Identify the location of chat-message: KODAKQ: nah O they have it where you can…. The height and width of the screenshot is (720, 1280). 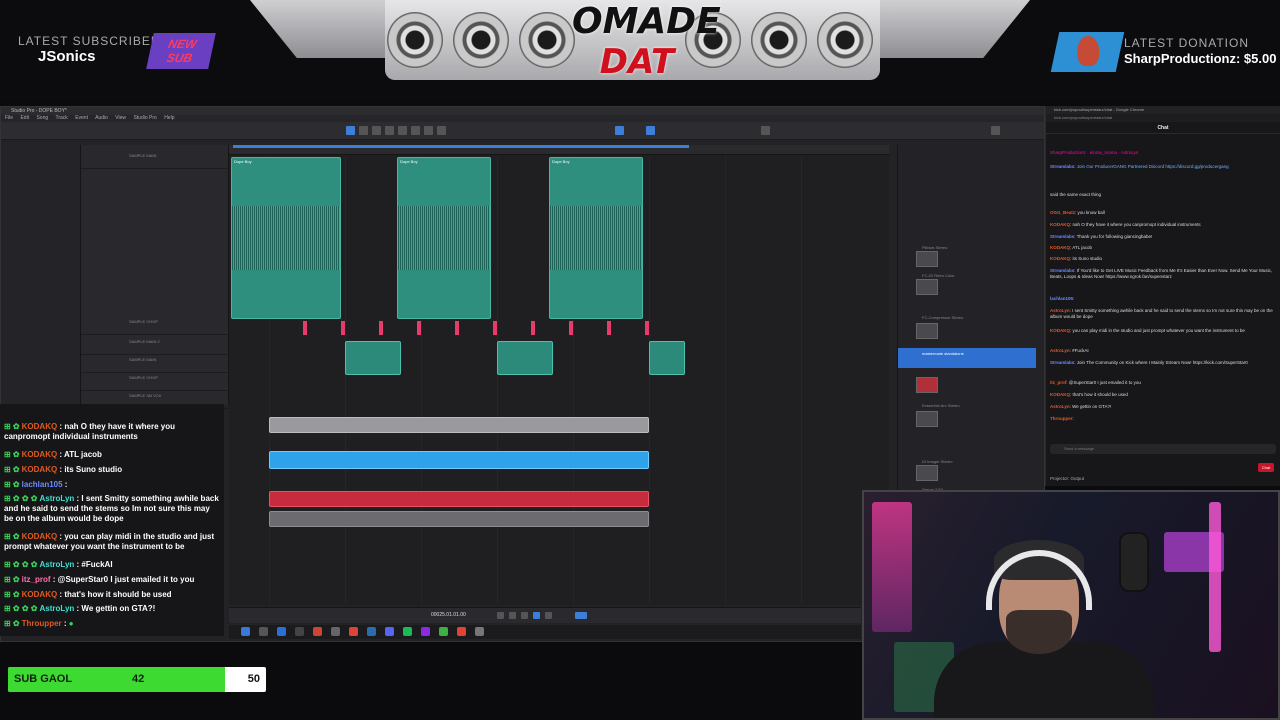
(1125, 224).